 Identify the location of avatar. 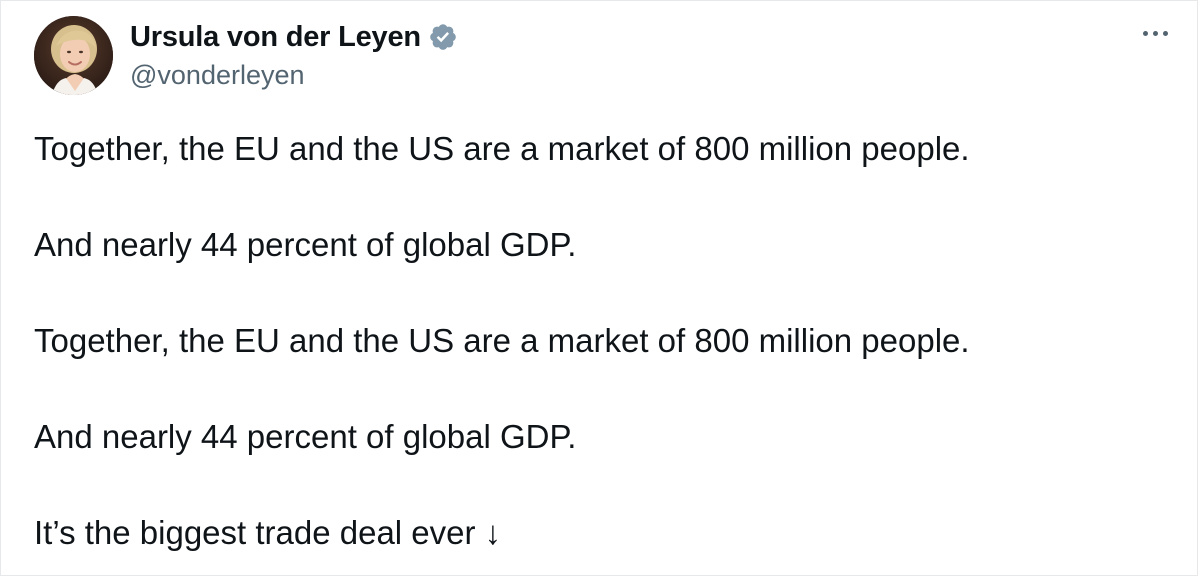
(73, 55).